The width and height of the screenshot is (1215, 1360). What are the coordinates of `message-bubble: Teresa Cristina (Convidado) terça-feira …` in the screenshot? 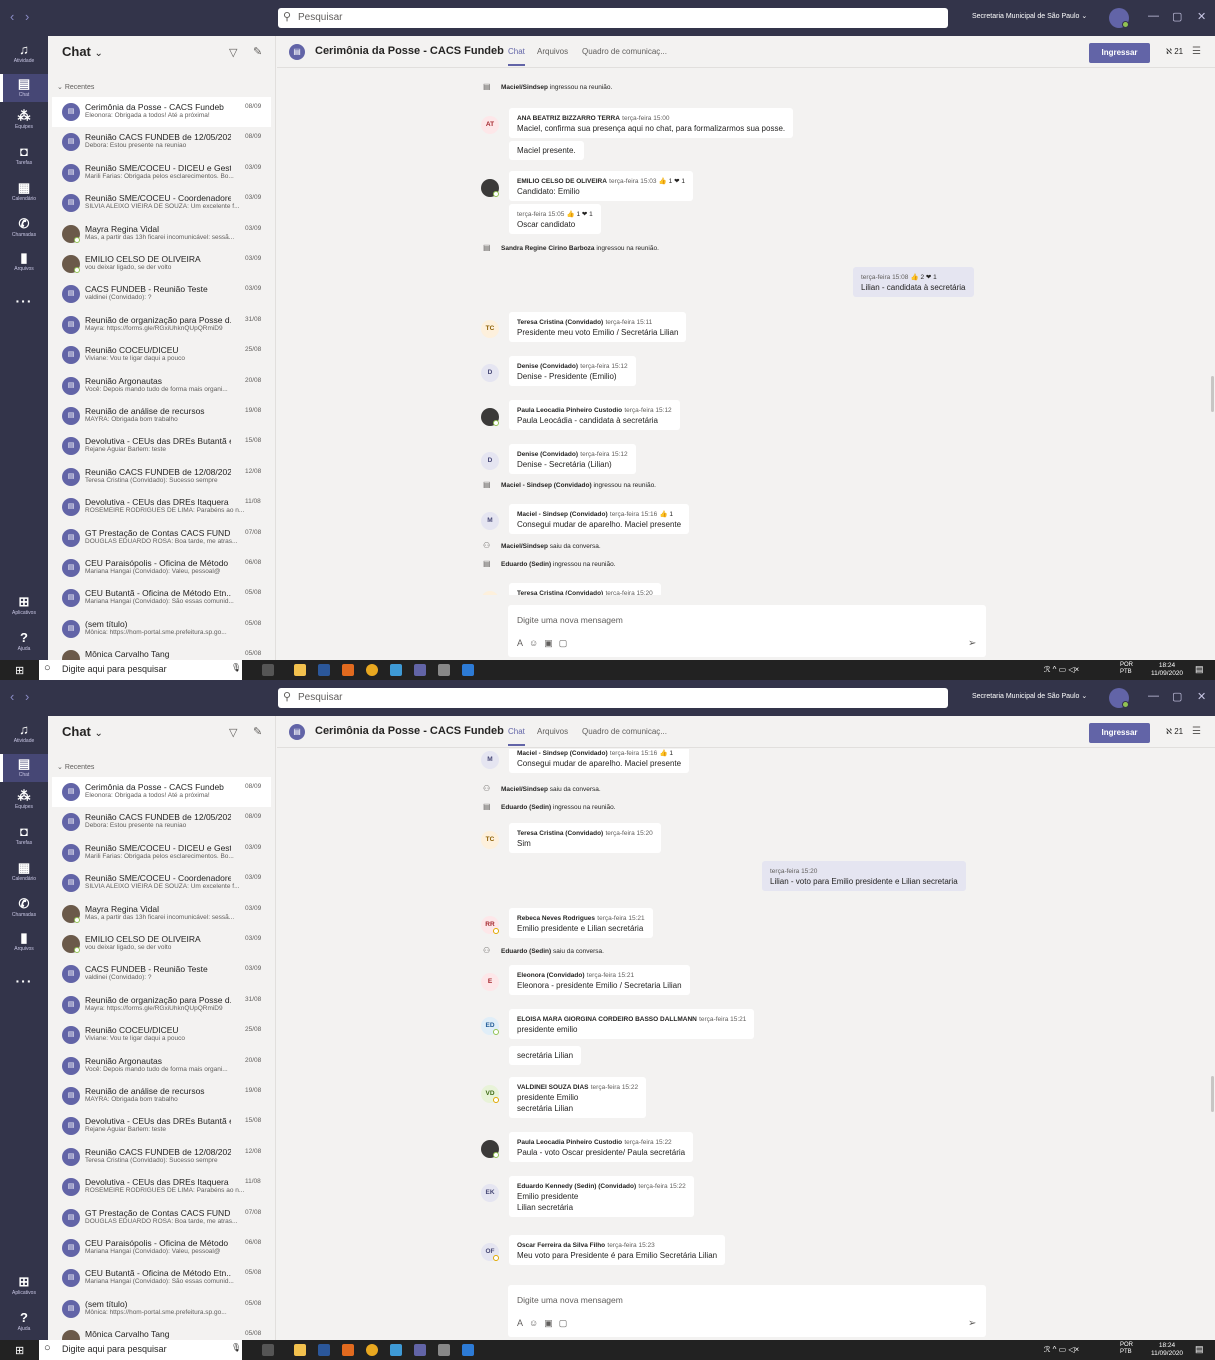 It's located at (585, 589).